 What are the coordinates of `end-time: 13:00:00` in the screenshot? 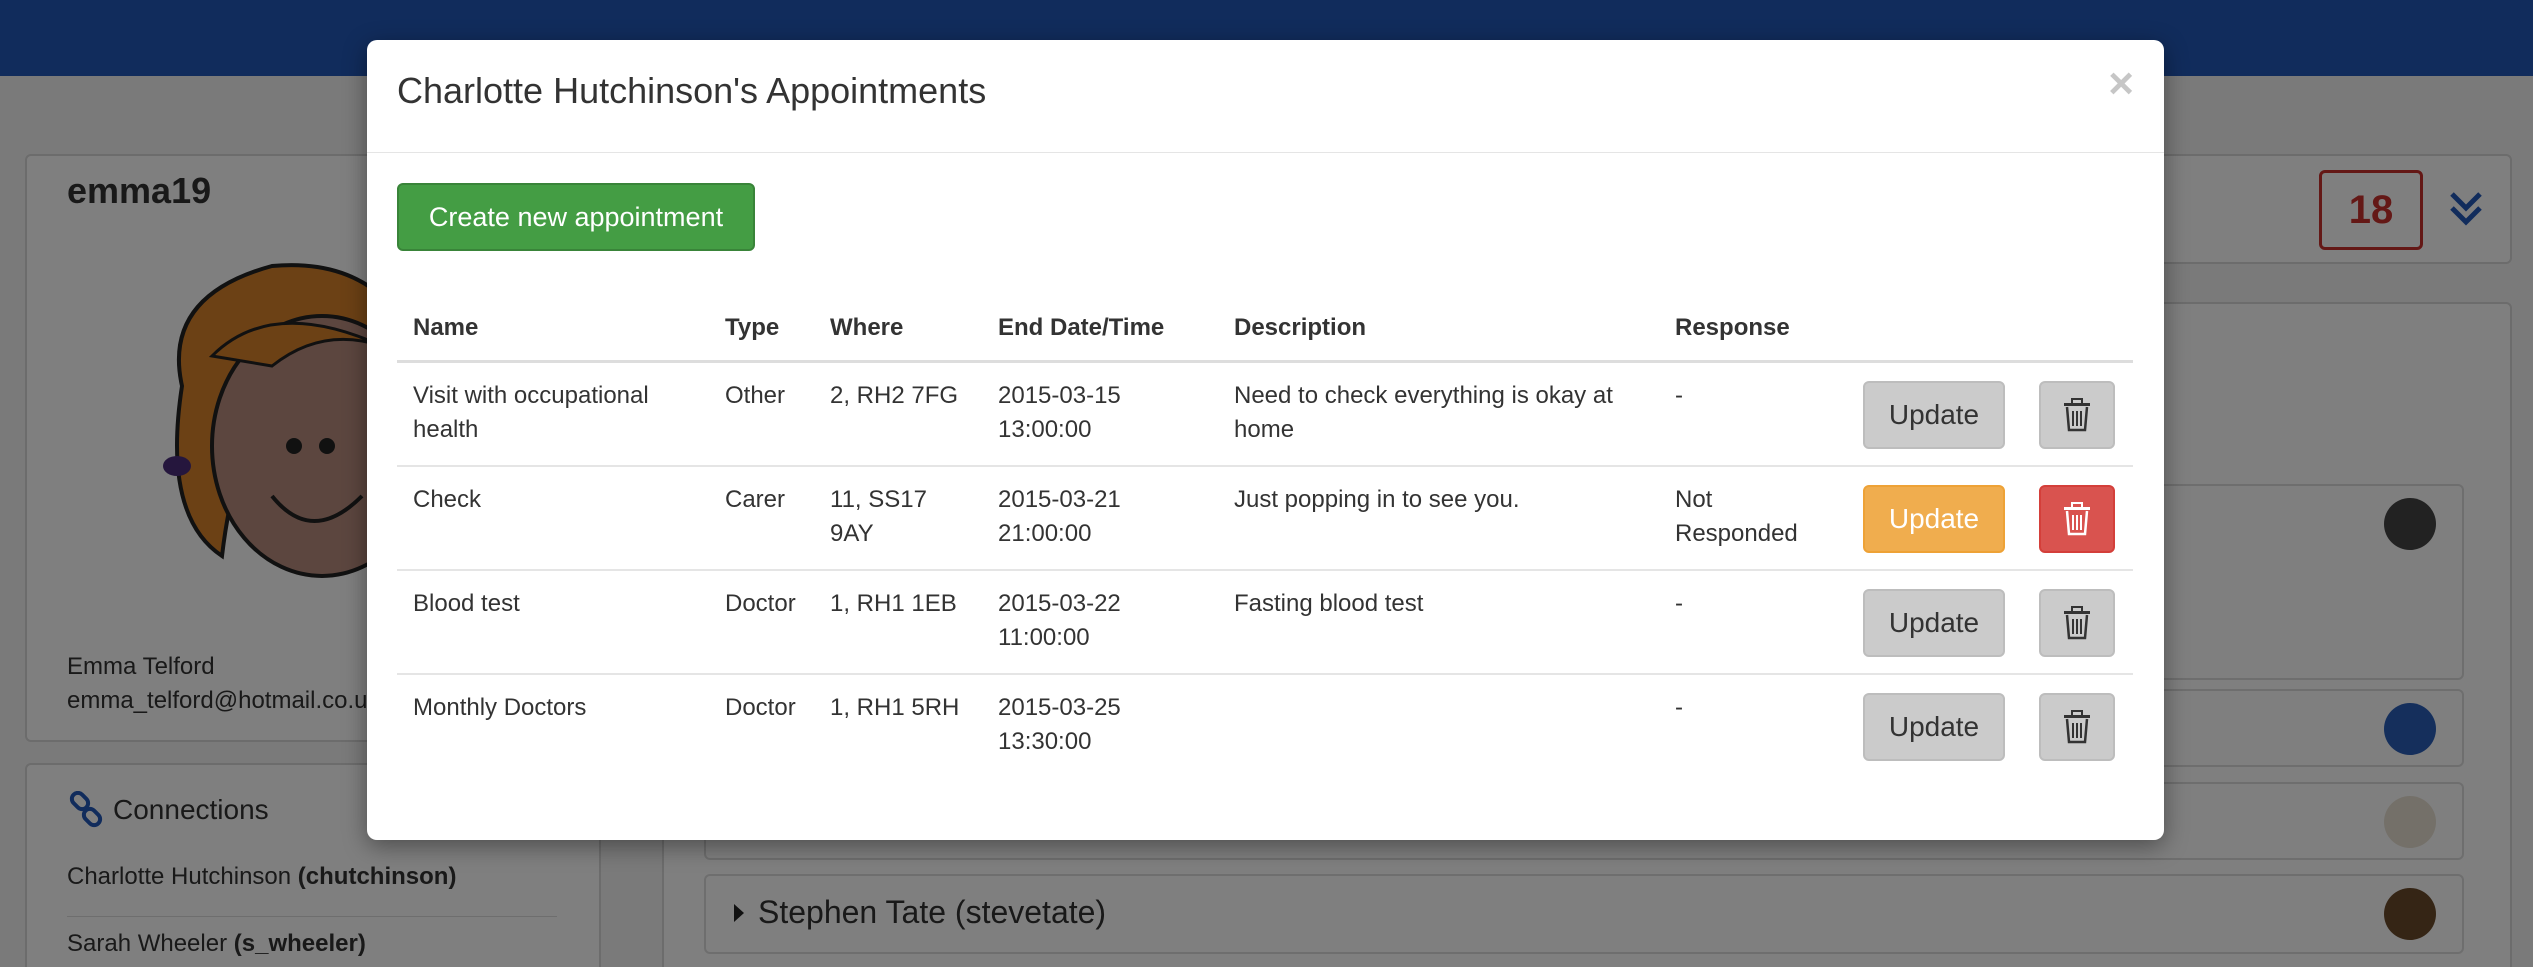 It's located at (1045, 429).